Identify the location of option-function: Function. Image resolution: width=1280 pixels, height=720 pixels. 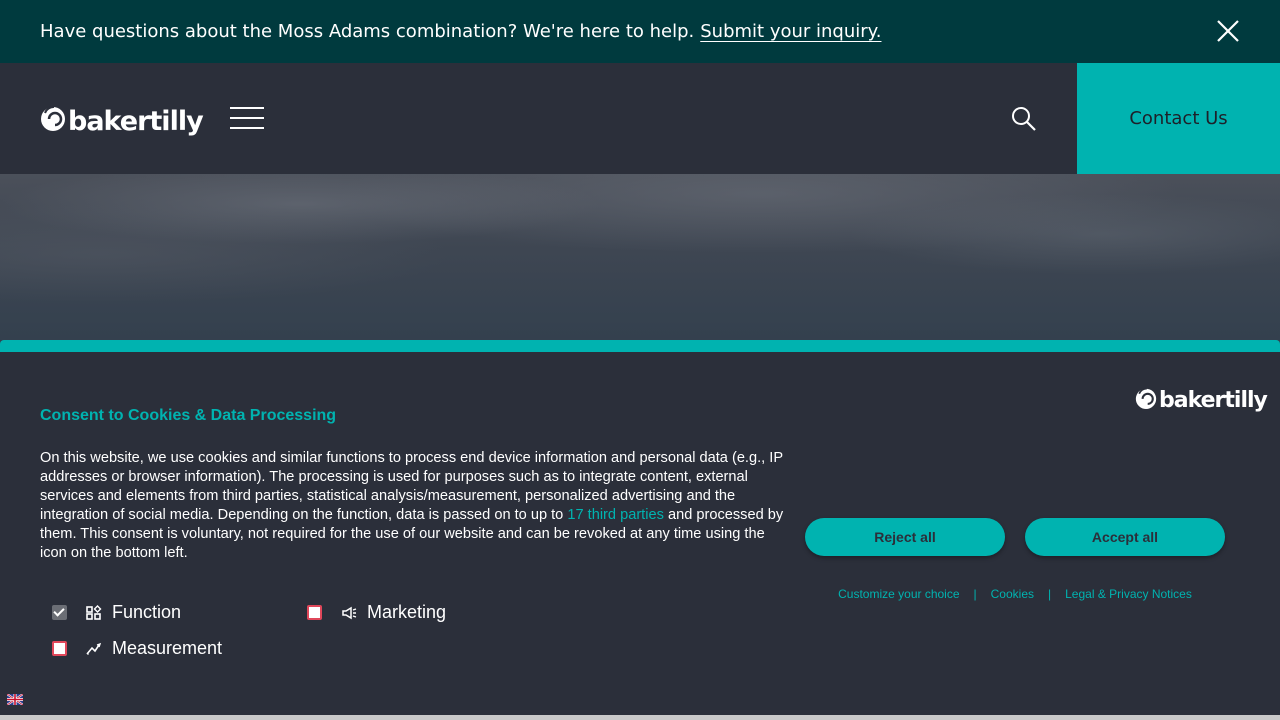
(116, 612).